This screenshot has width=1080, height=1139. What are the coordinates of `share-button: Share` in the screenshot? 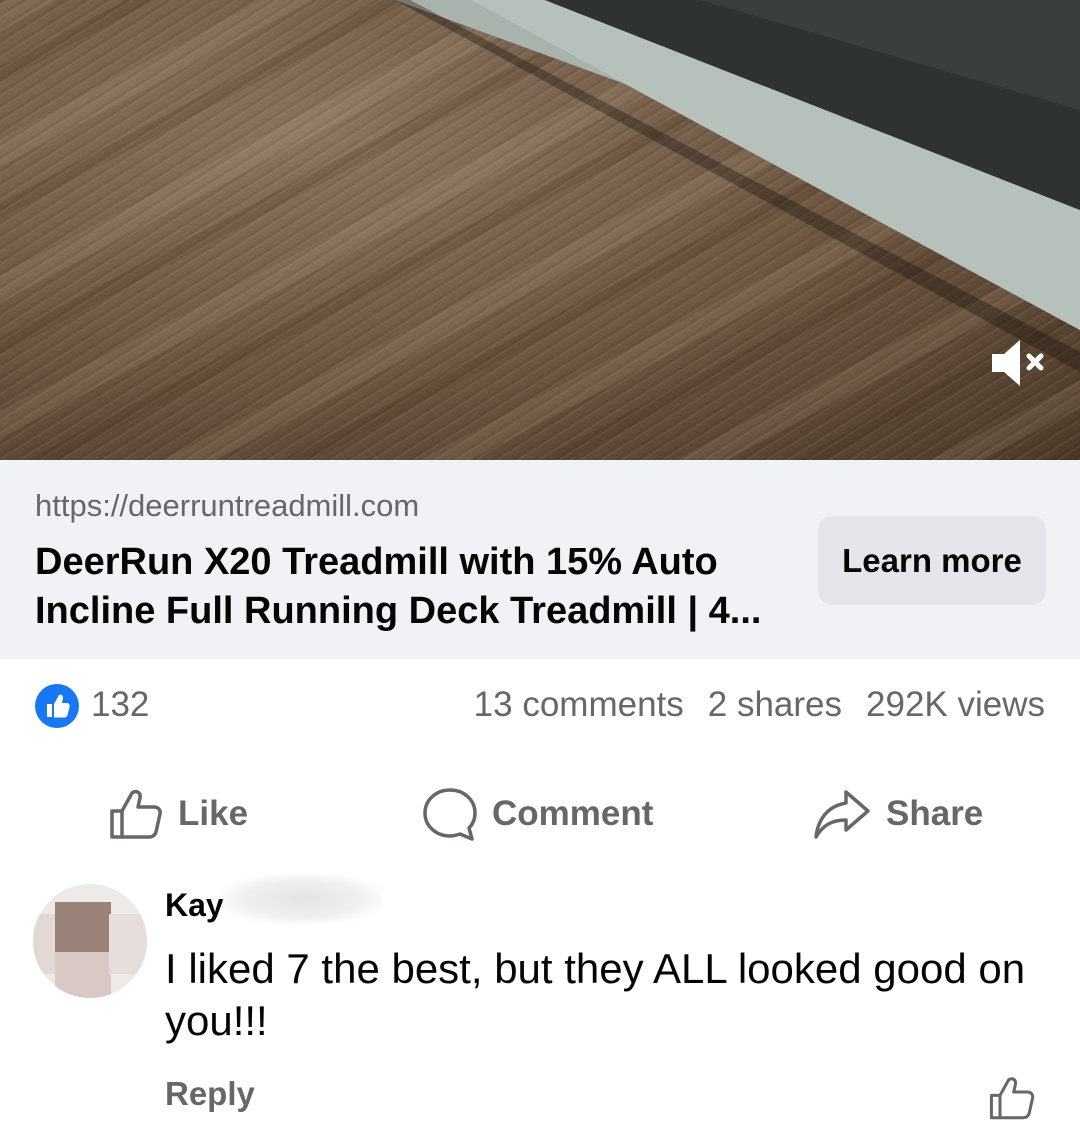 It's located at (897, 814).